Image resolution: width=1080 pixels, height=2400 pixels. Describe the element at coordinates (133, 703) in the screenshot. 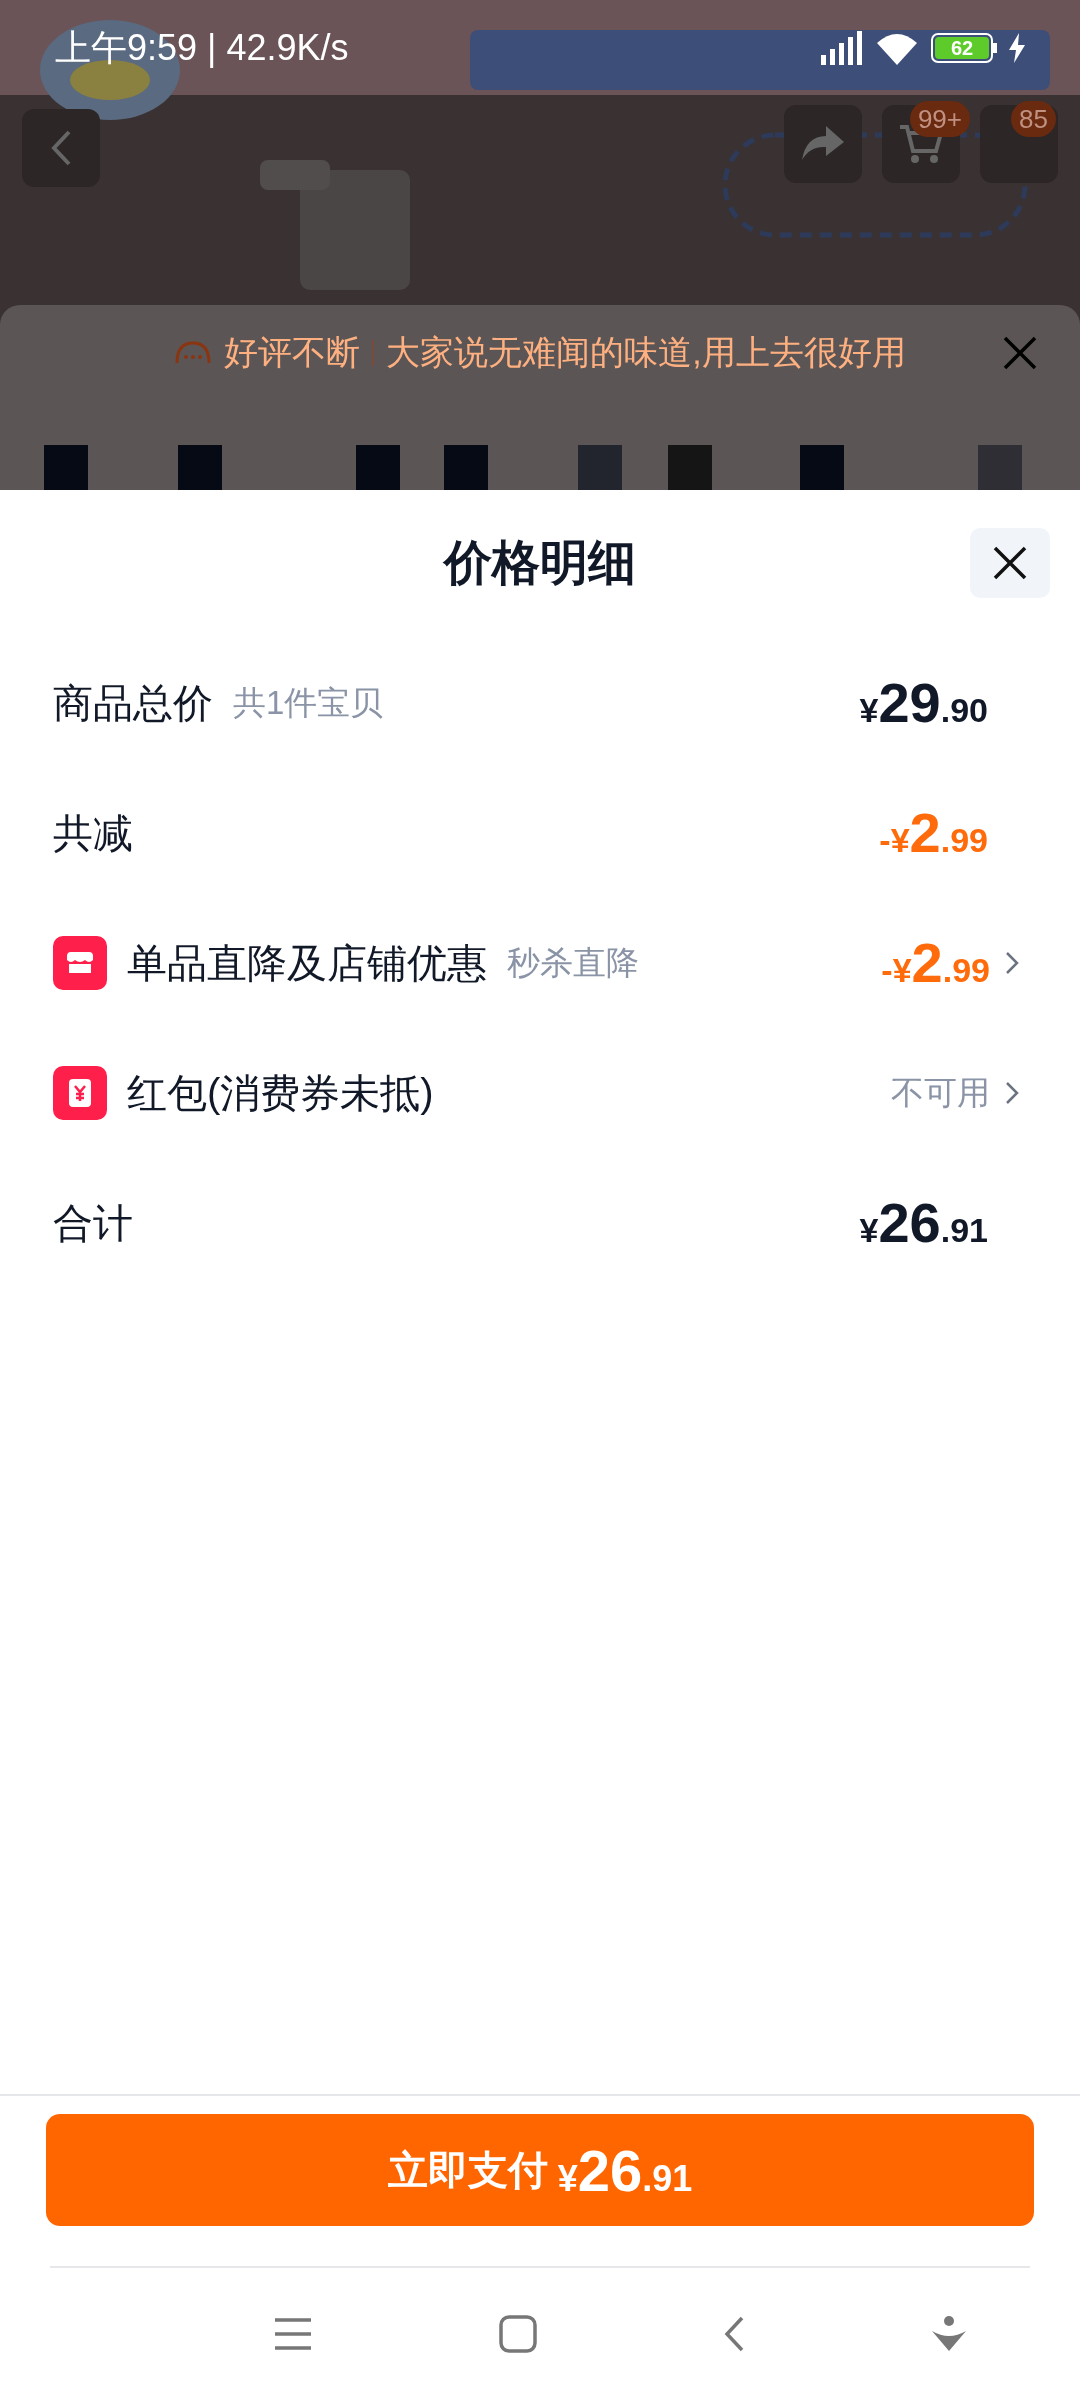

I see `row-label: 商品总价` at that location.